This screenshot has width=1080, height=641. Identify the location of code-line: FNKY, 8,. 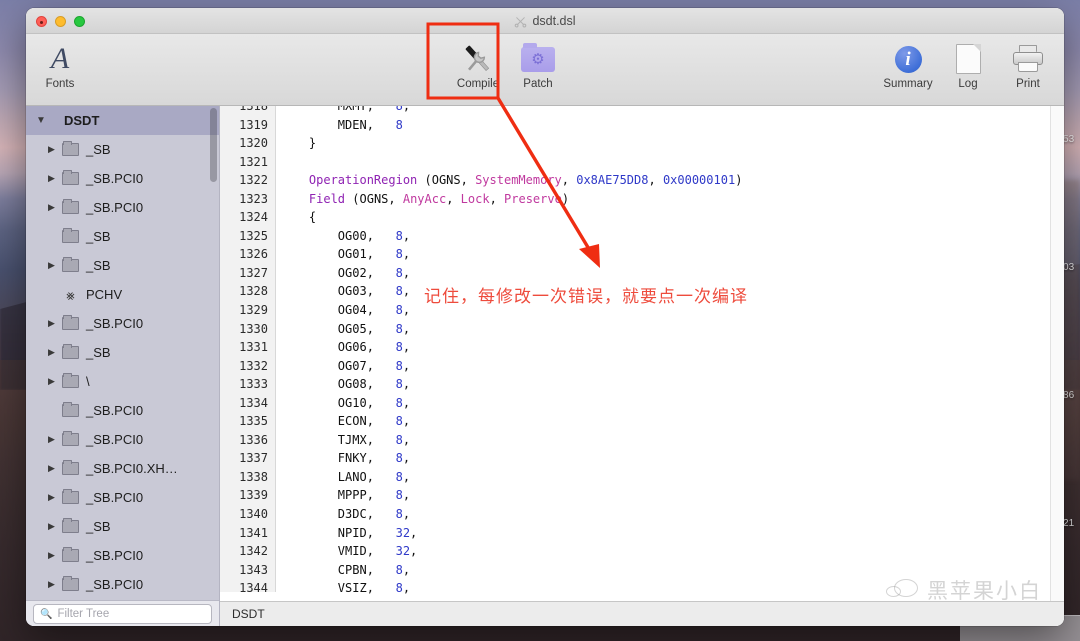
(670, 458).